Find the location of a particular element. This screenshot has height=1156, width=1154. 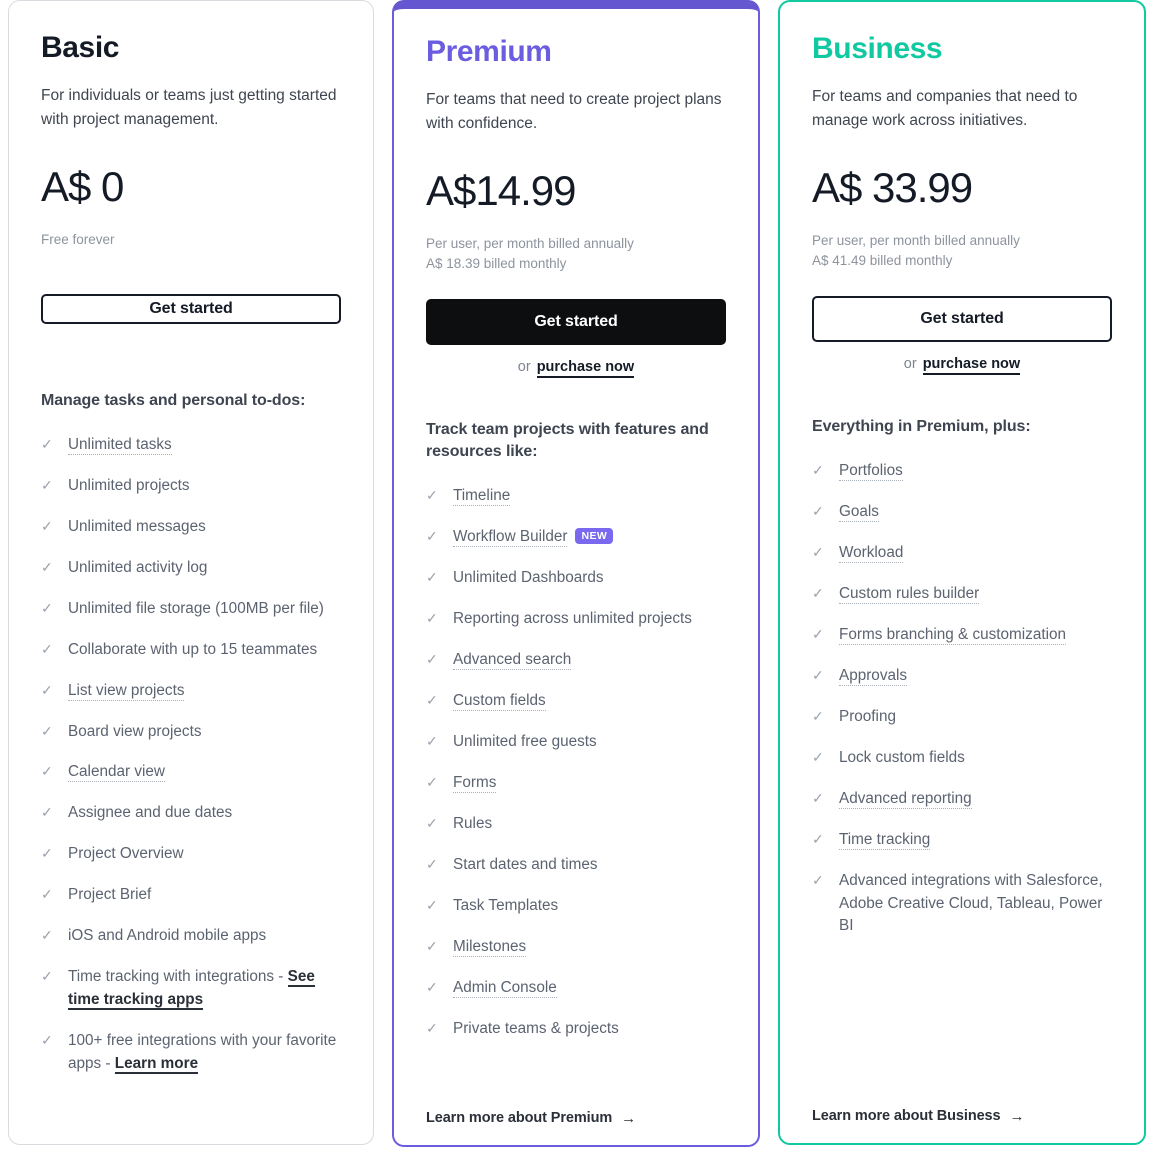

feature-label: Task Templates is located at coordinates (506, 905).